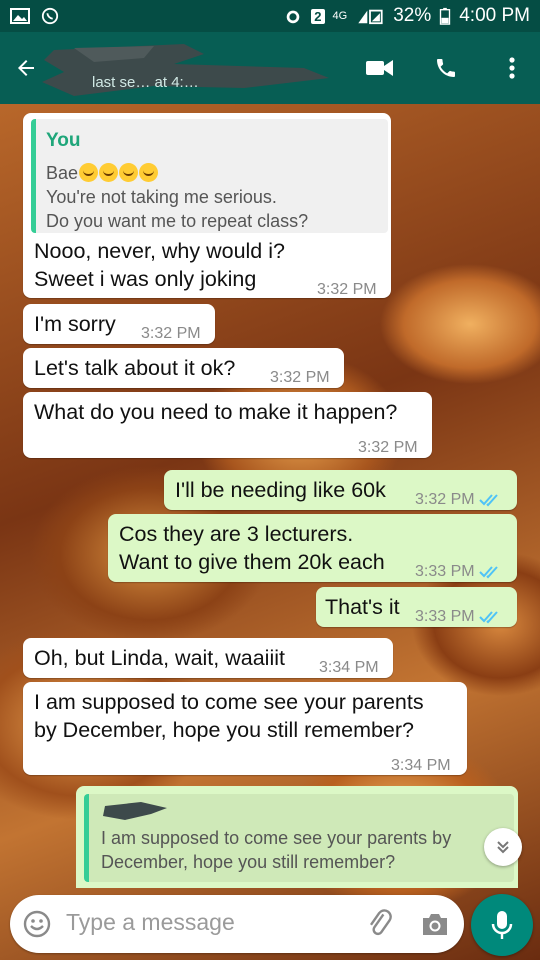 This screenshot has height=960, width=540. I want to click on emoji-icon, so click(37, 924).